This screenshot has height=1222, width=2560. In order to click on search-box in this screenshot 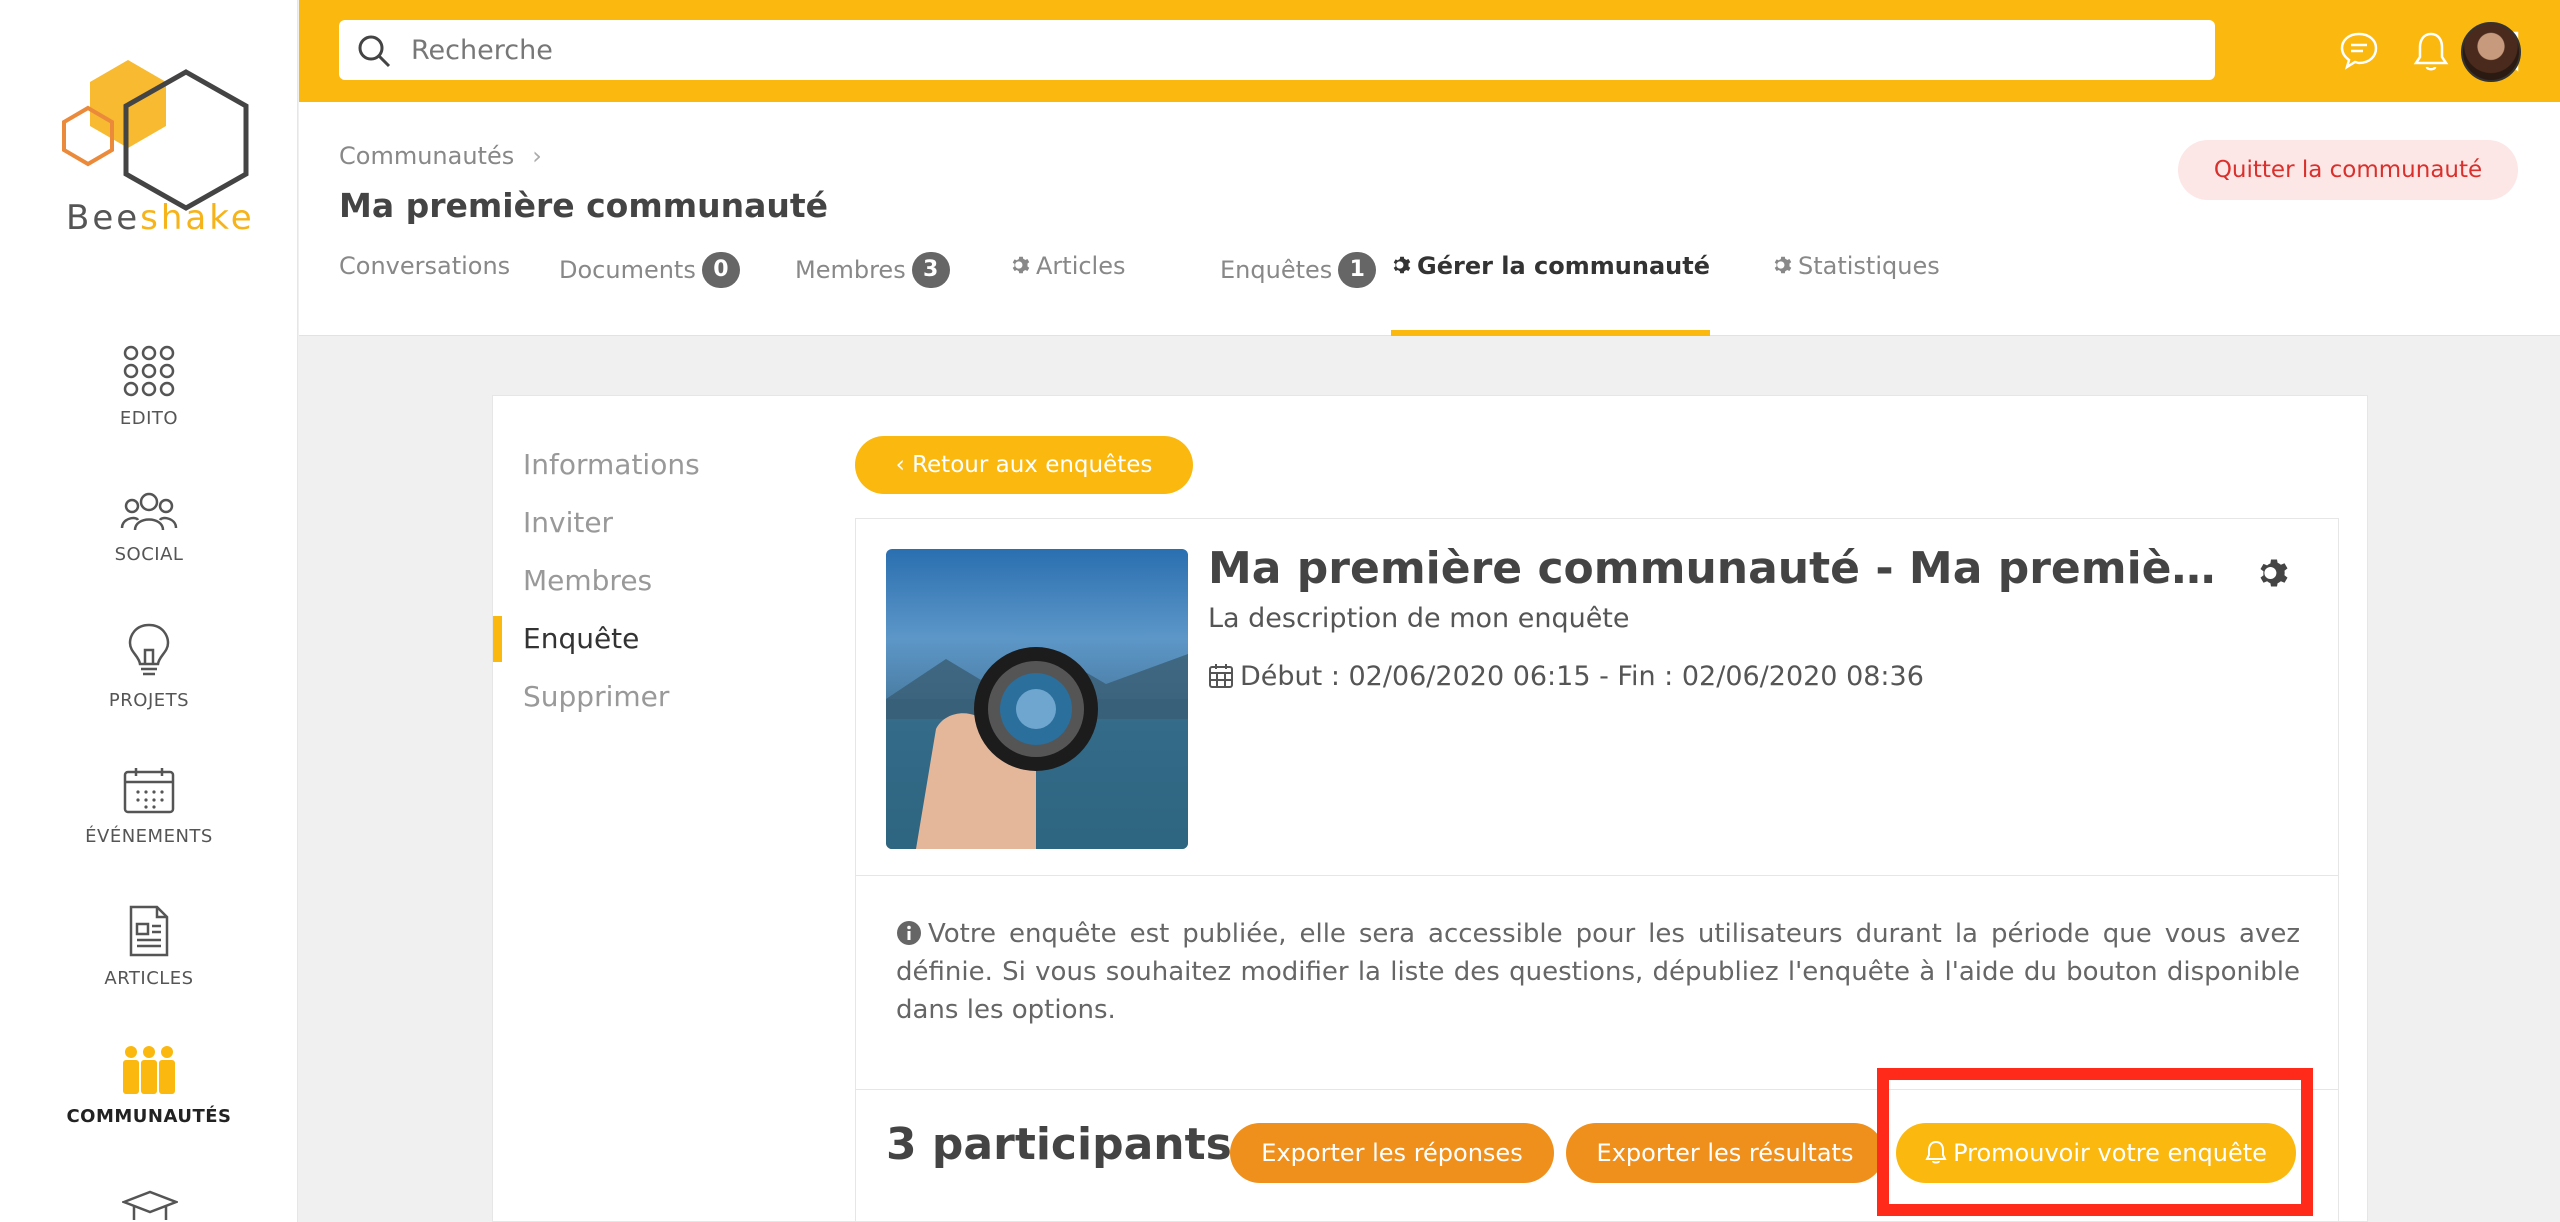, I will do `click(1277, 50)`.